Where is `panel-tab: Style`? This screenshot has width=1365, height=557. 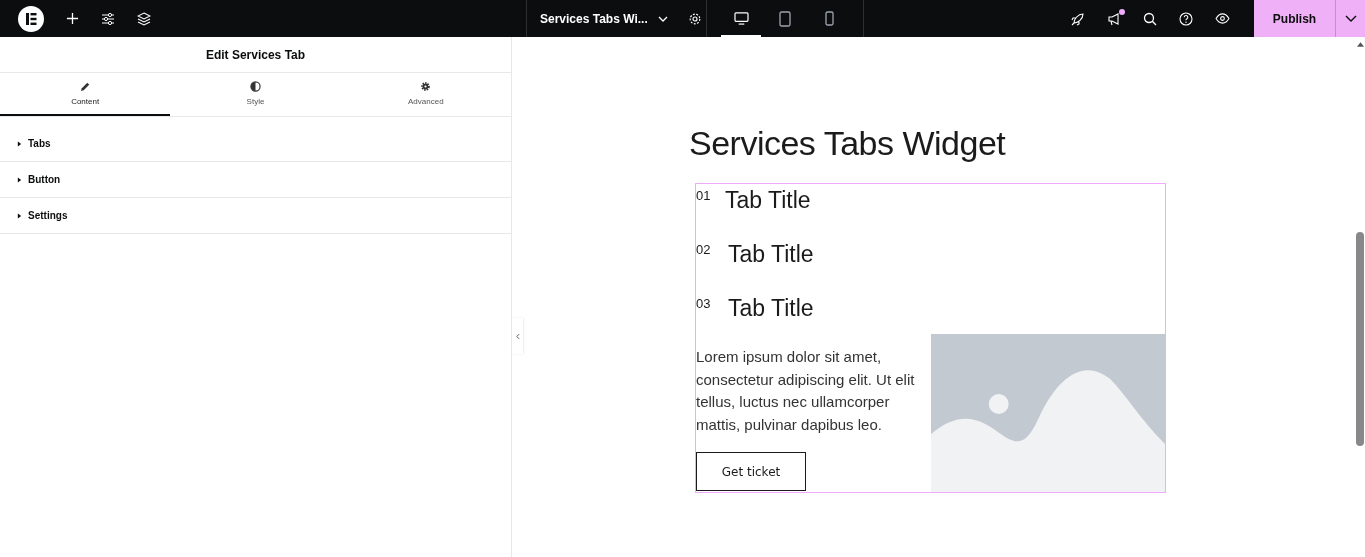 panel-tab: Style is located at coordinates (255, 94).